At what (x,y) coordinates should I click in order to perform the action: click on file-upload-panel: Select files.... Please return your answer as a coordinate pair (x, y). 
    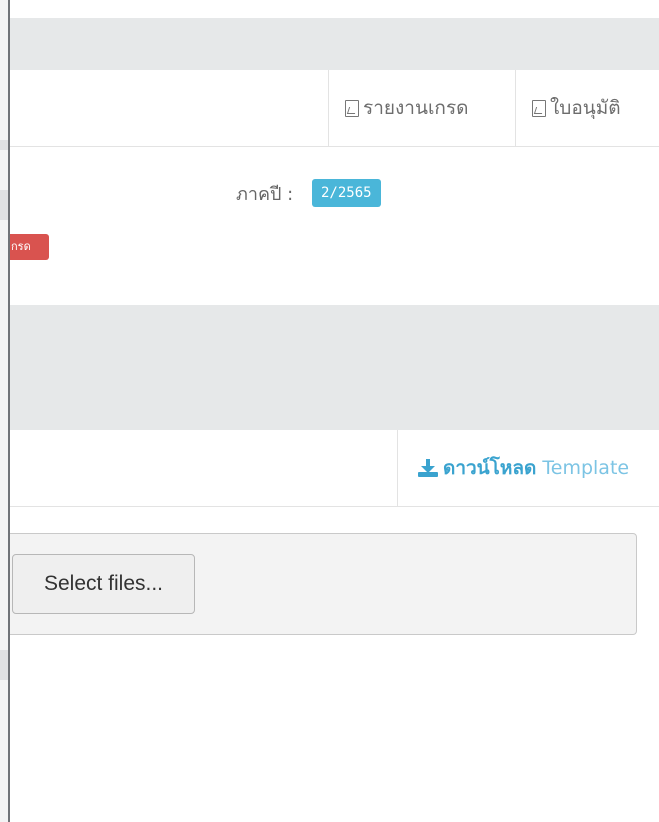
    Looking at the image, I should click on (323, 584).